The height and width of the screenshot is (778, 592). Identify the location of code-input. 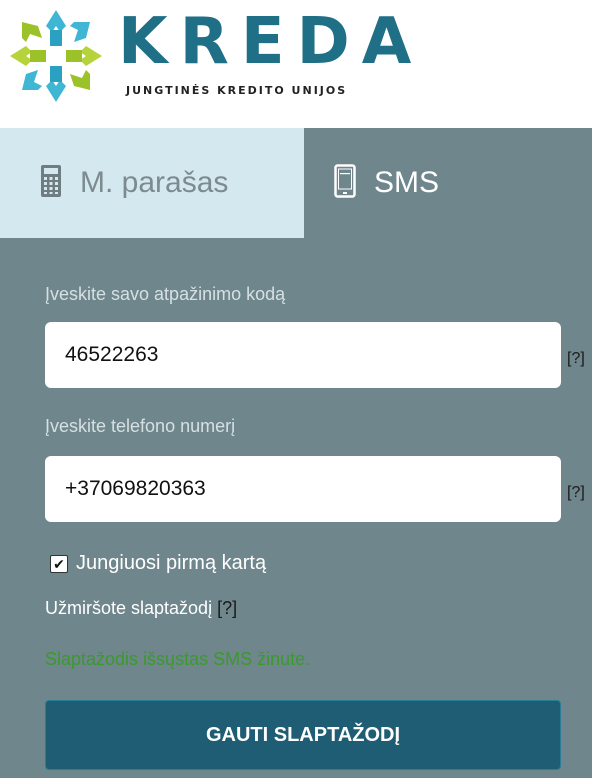
(303, 355).